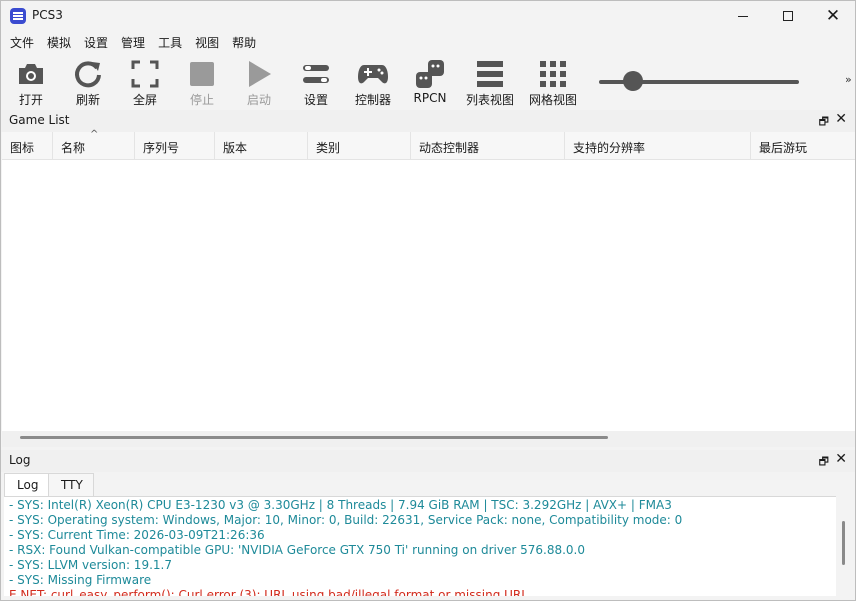 The width and height of the screenshot is (856, 601). I want to click on tab-tty: TTY, so click(71, 485).